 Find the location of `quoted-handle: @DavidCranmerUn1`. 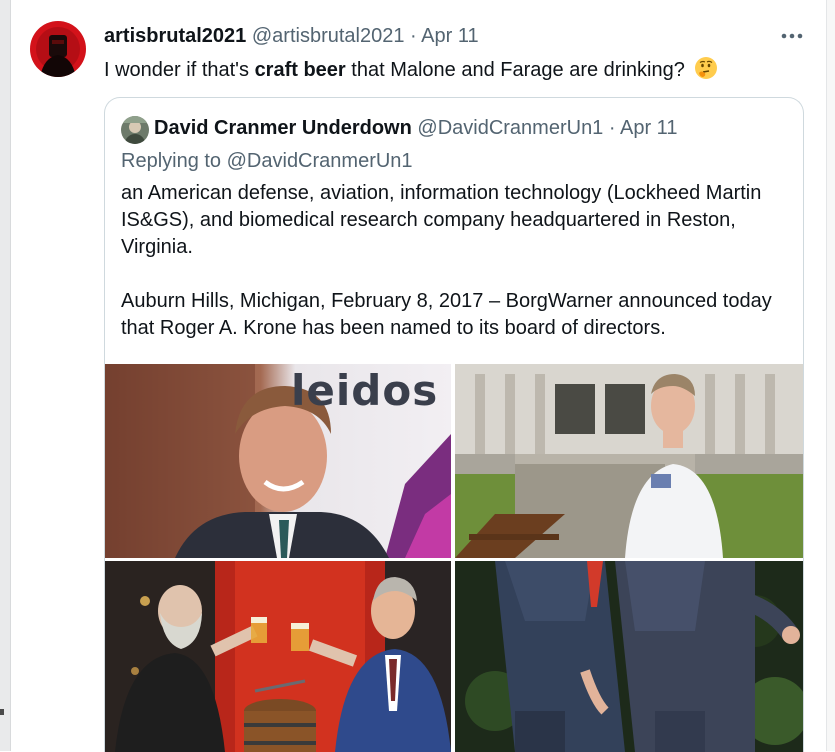

quoted-handle: @DavidCranmerUn1 is located at coordinates (510, 128).